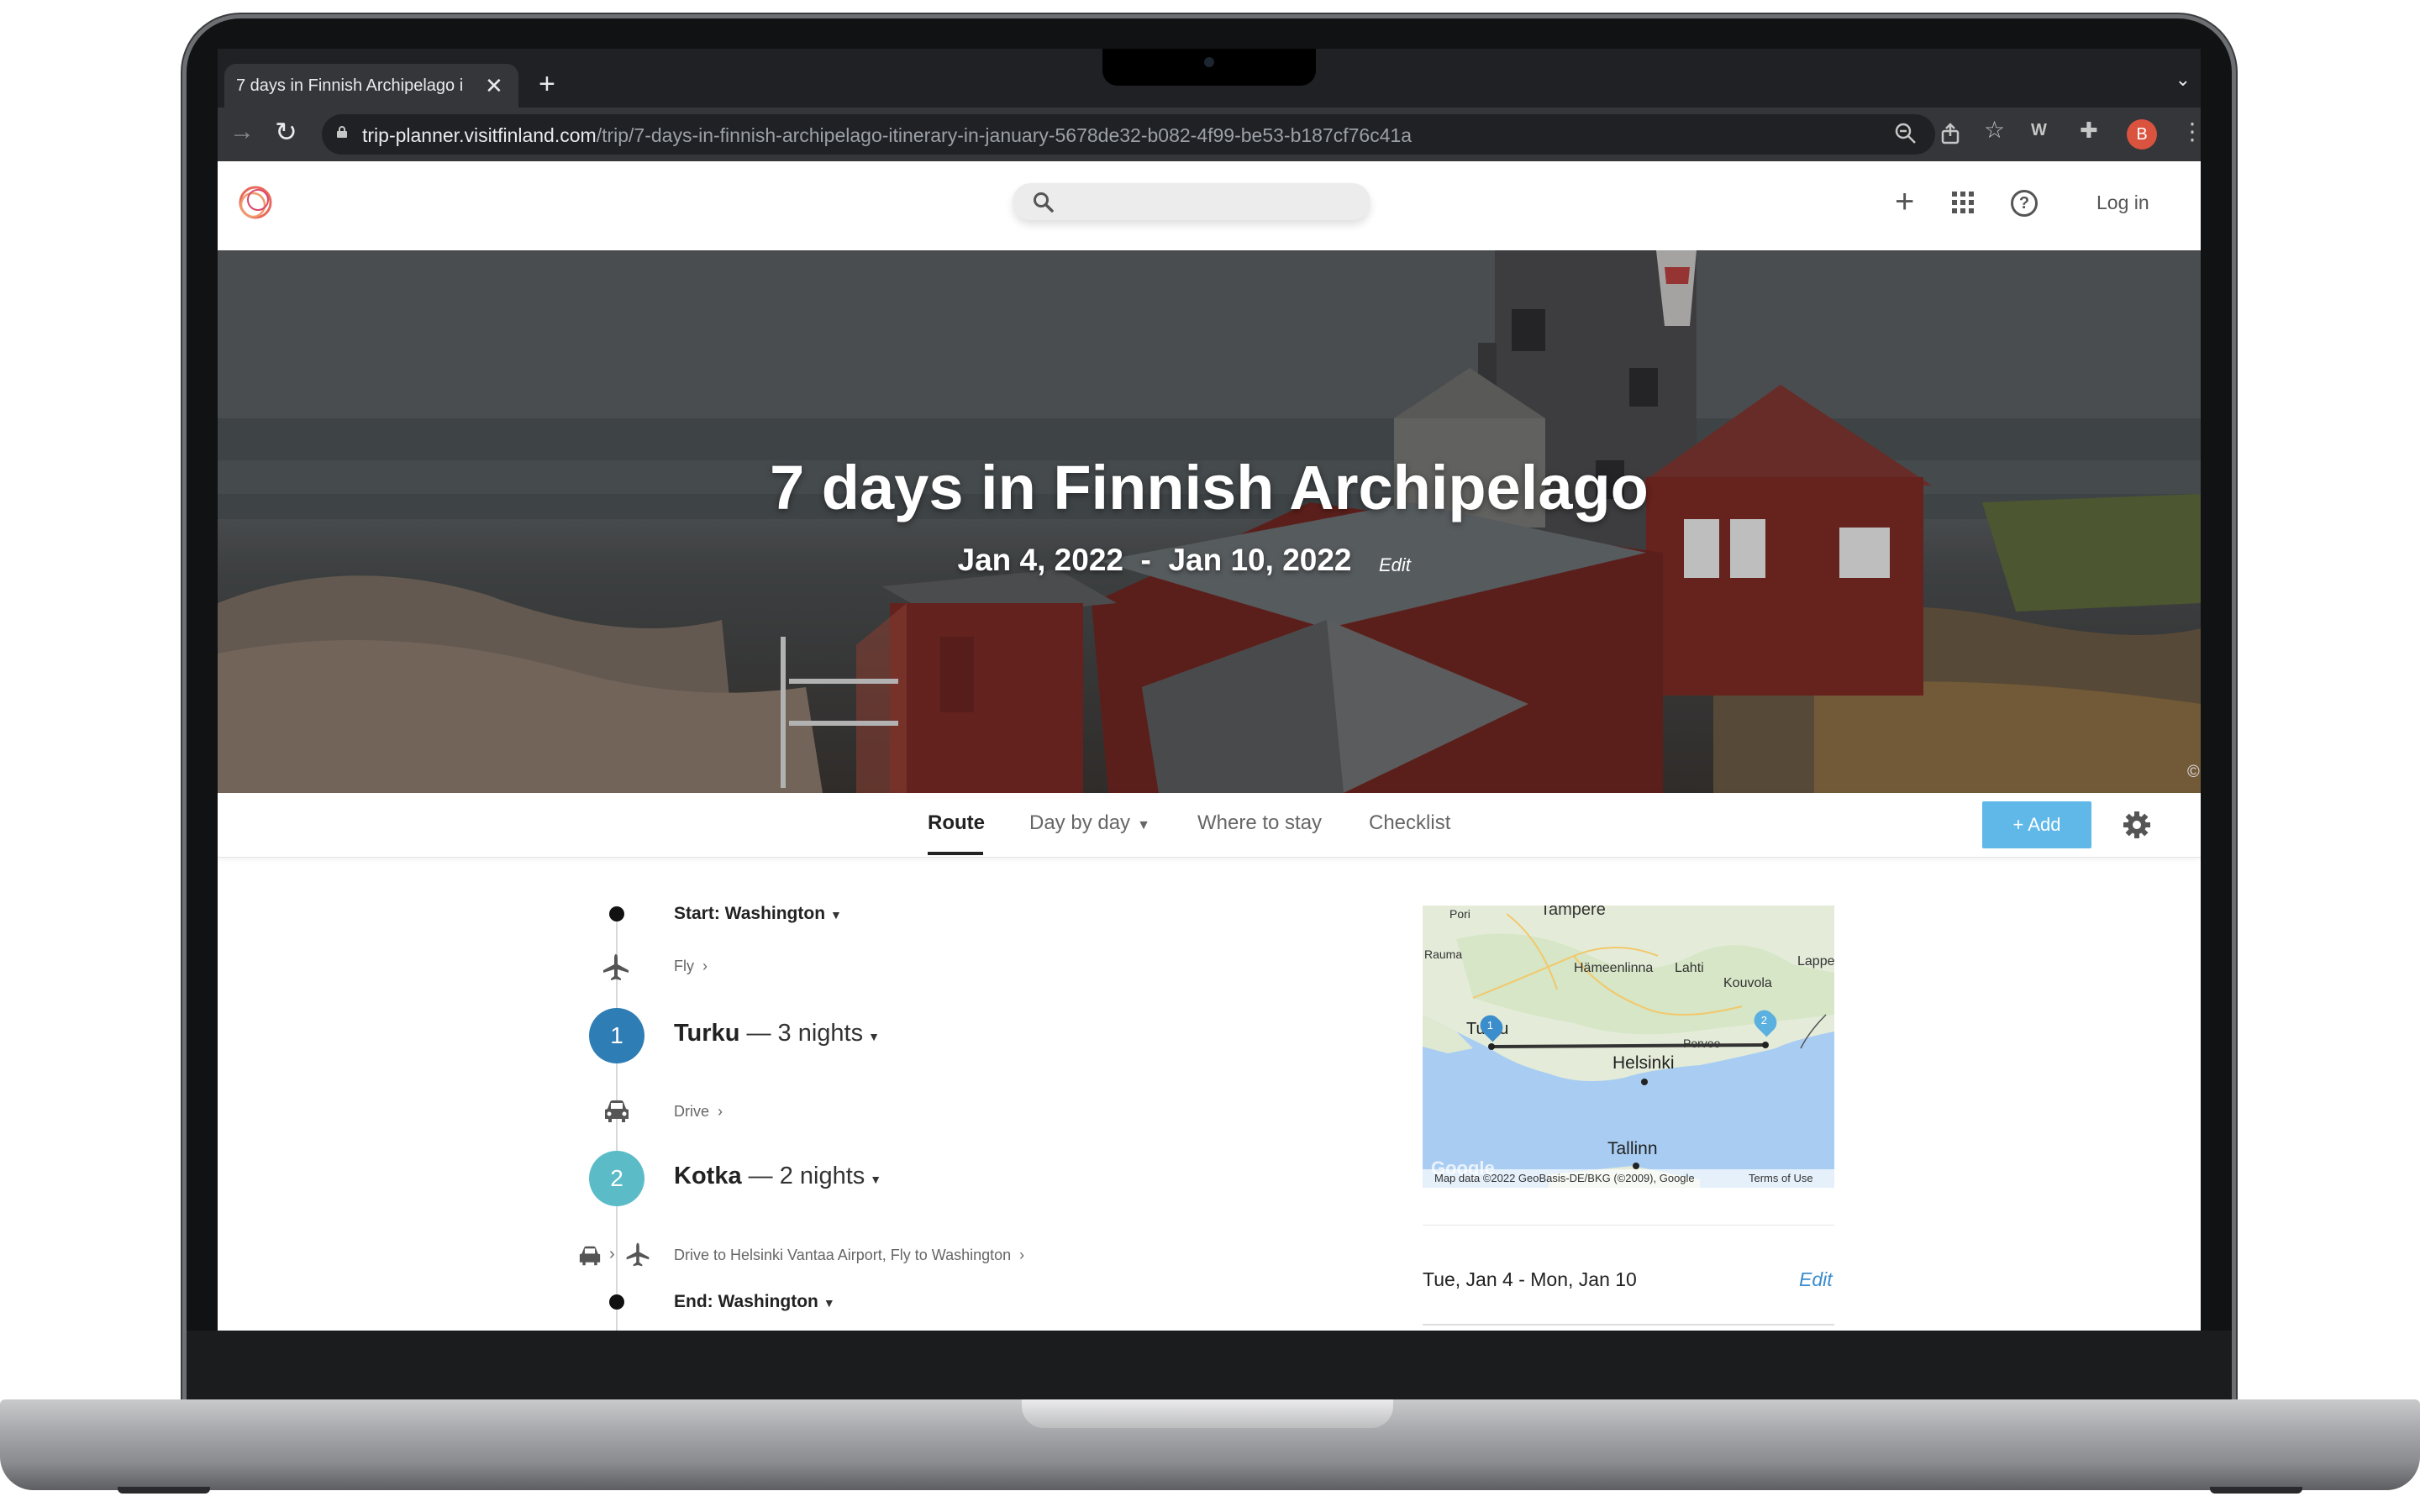 This screenshot has width=2420, height=1512. I want to click on trip-end-date: Jan 10, 2022, so click(1260, 560).